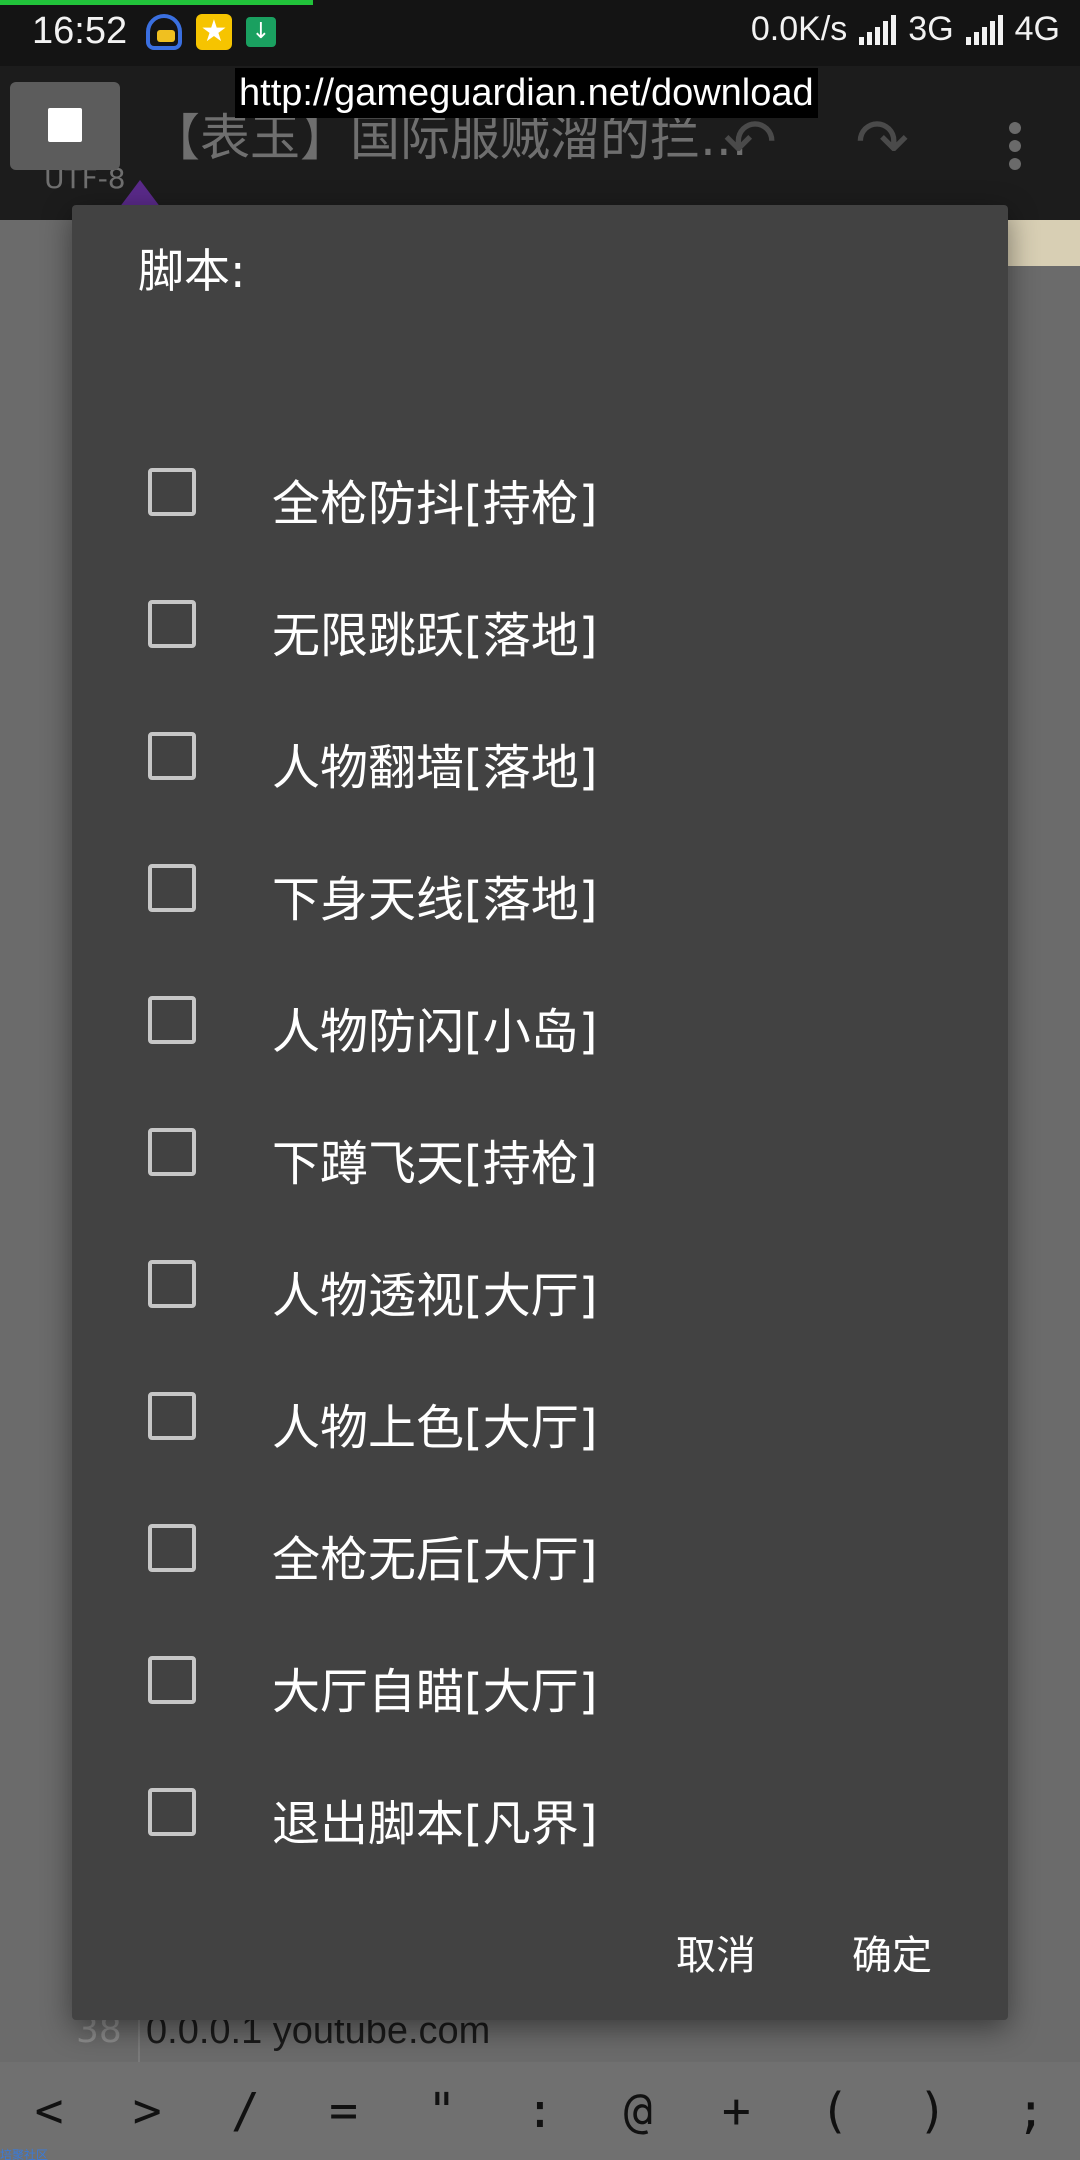 Image resolution: width=1080 pixels, height=2160 pixels. What do you see at coordinates (905, 29) in the screenshot?
I see `status-right: 0.0K/s 3G 4G` at bounding box center [905, 29].